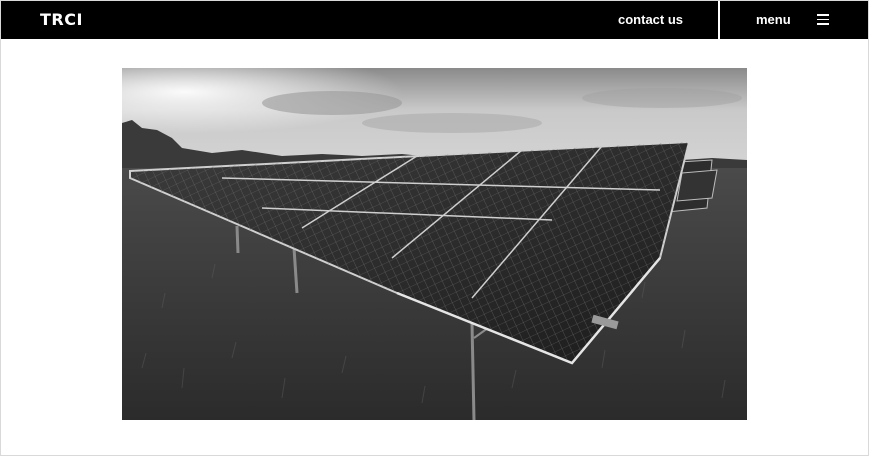 This screenshot has height=456, width=869. What do you see at coordinates (434, 20) in the screenshot?
I see `site-header: TRCI contact us menu` at bounding box center [434, 20].